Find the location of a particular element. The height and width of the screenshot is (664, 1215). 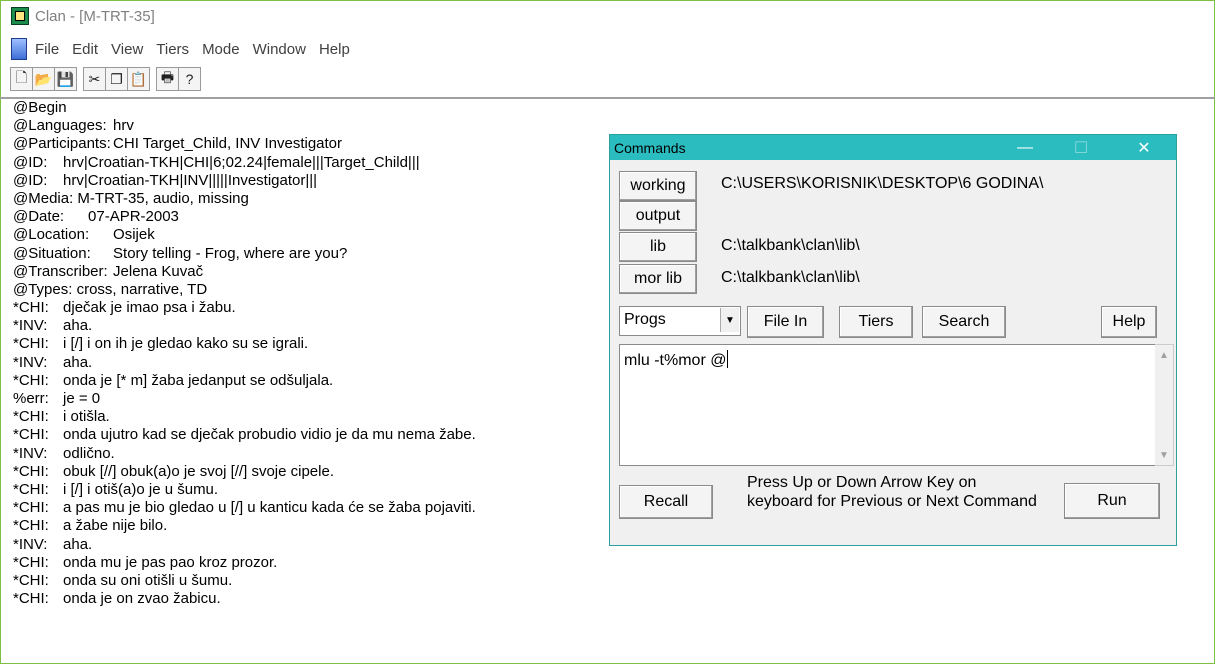

lib-button: lib is located at coordinates (658, 247).